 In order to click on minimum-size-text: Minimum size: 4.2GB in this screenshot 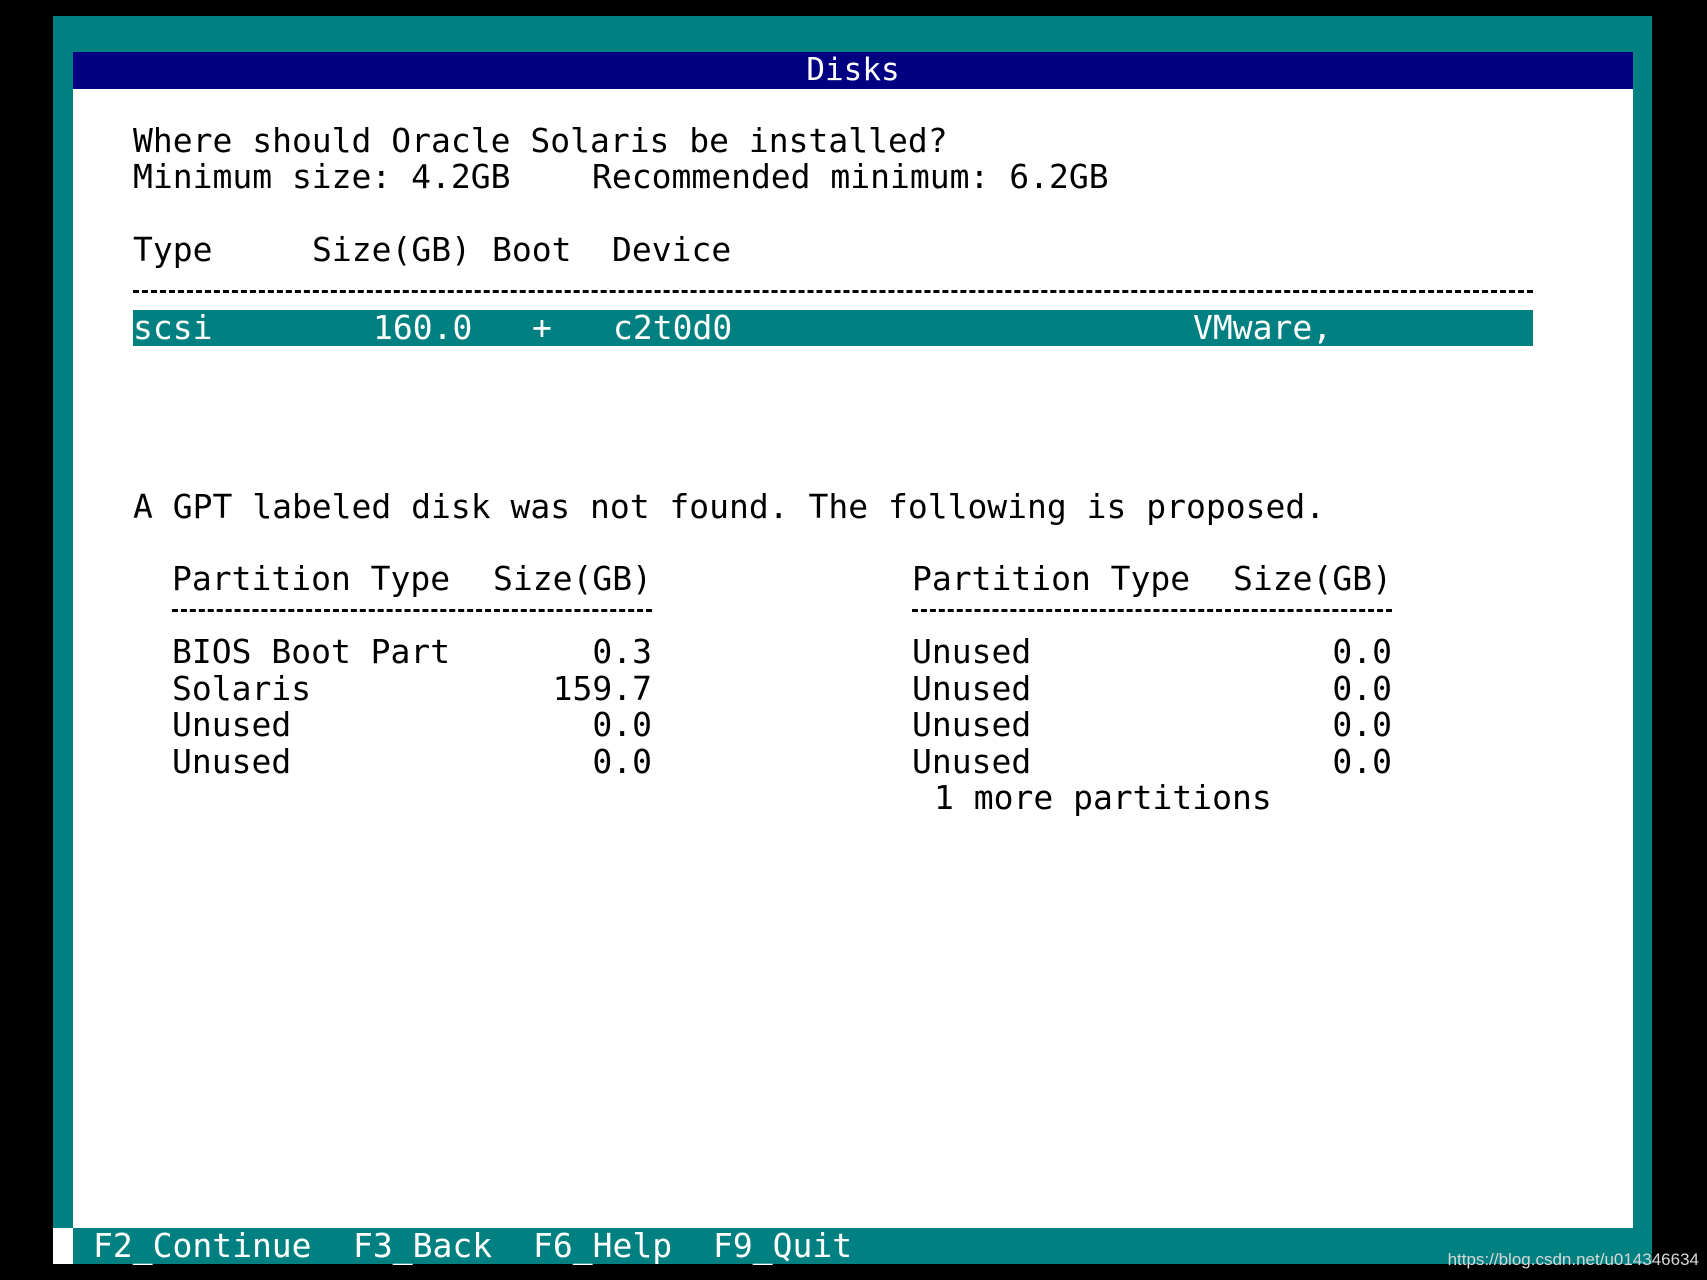, I will do `click(322, 176)`.